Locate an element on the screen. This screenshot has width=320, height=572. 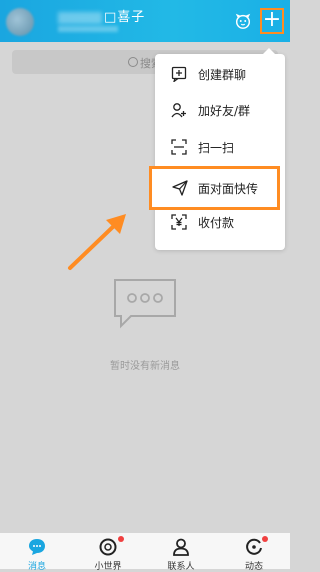
menu-item-create-group: 创建群聊 is located at coordinates (220, 74).